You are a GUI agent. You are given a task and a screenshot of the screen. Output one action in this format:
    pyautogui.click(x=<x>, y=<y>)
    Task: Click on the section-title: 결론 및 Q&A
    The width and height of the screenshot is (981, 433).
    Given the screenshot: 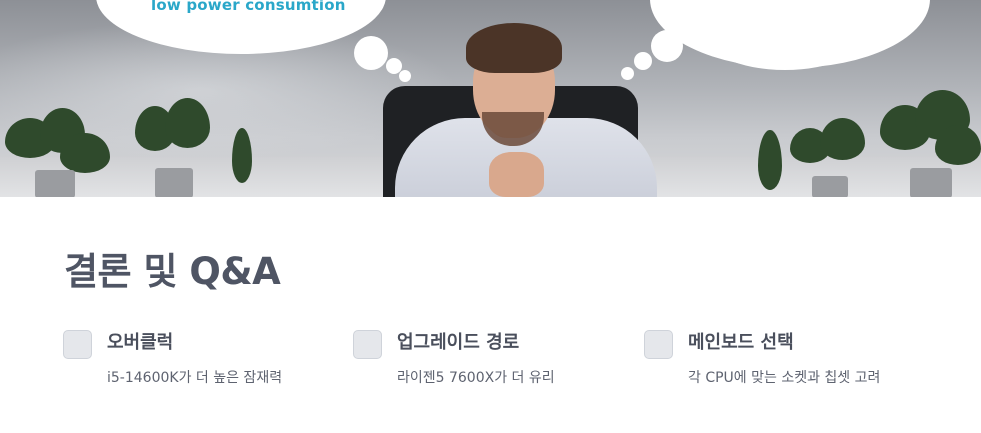 What is the action you would take?
    pyautogui.click(x=172, y=271)
    